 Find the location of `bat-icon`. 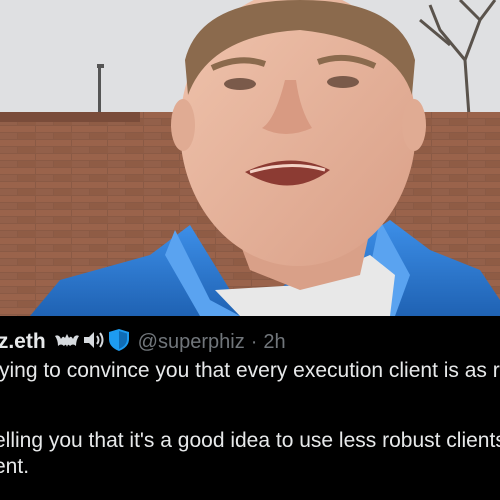

bat-icon is located at coordinates (67, 342).